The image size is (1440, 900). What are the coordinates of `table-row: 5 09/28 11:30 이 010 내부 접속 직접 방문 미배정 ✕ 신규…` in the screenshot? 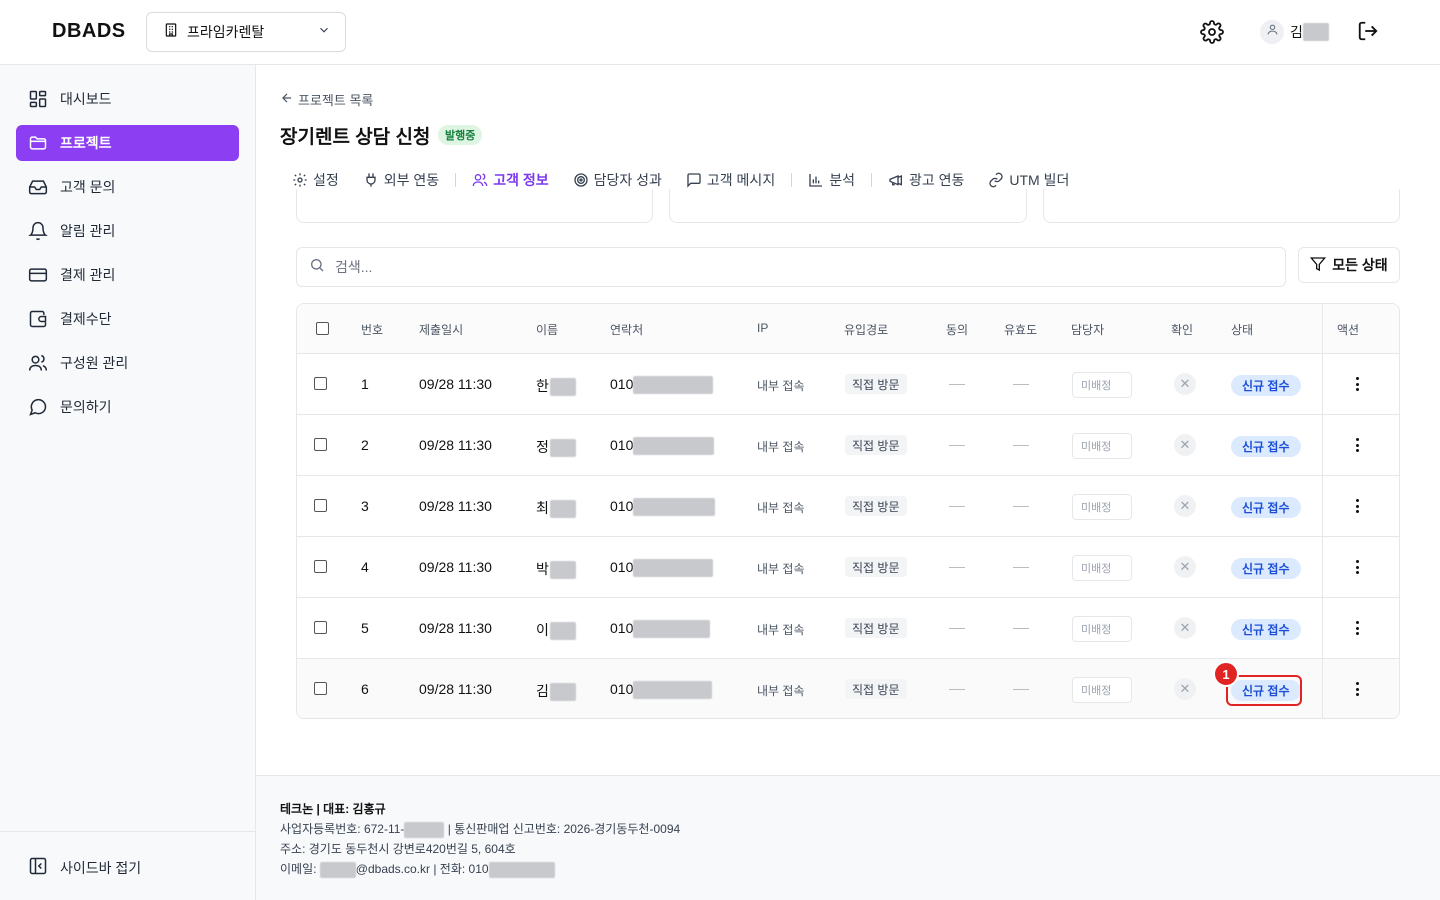 It's located at (848, 628).